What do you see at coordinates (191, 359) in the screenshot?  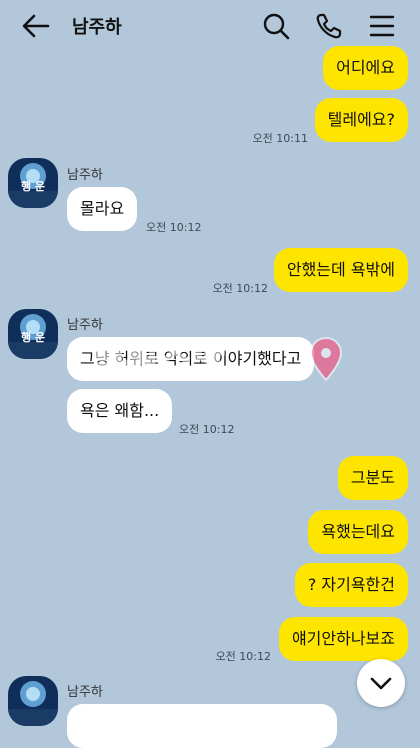 I see `their-message-bubble: 그냥 허위로 악의로 이야기했다고` at bounding box center [191, 359].